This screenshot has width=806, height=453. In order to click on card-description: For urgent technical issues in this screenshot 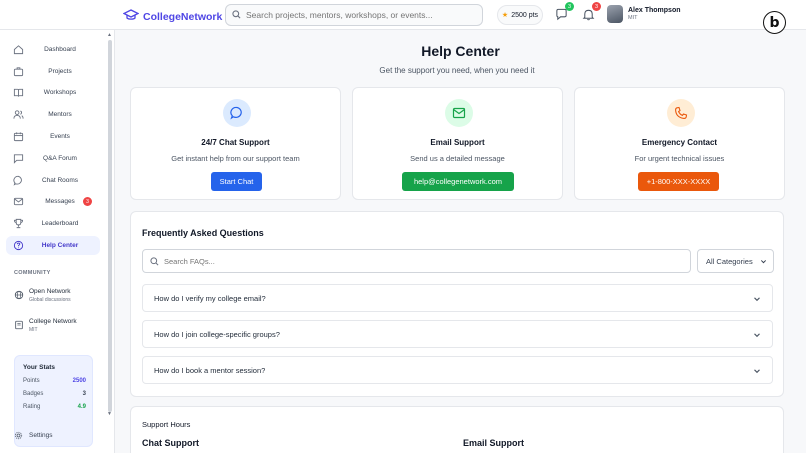, I will do `click(679, 158)`.